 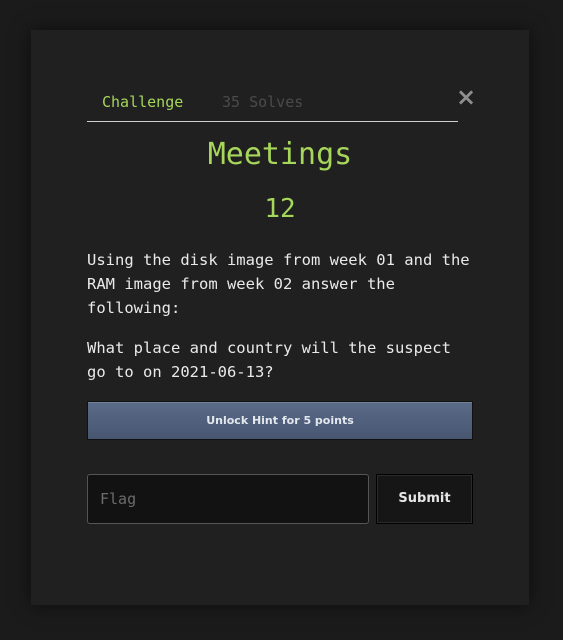 I want to click on flag-input, so click(x=228, y=499).